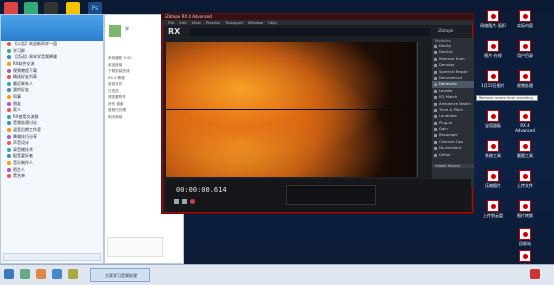 This screenshot has width=554, height=285. I want to click on shortcut-label: 截图工具, so click(525, 155).